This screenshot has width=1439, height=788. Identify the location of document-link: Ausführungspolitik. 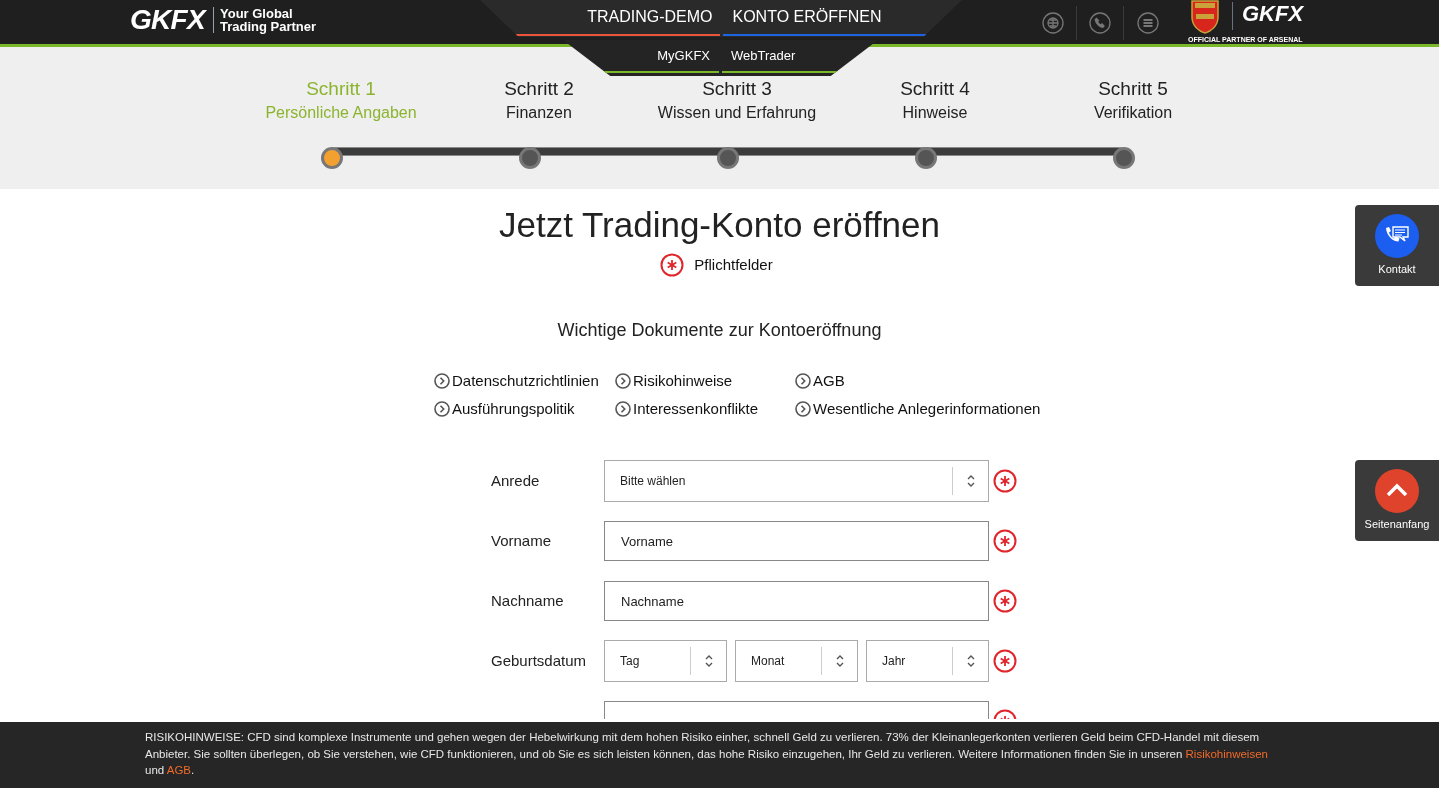
(524, 409).